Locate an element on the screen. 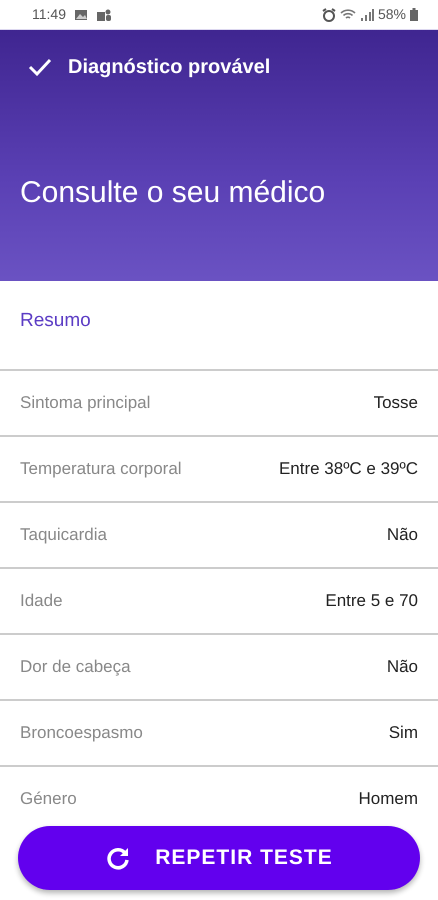  row-label: Idade is located at coordinates (41, 601).